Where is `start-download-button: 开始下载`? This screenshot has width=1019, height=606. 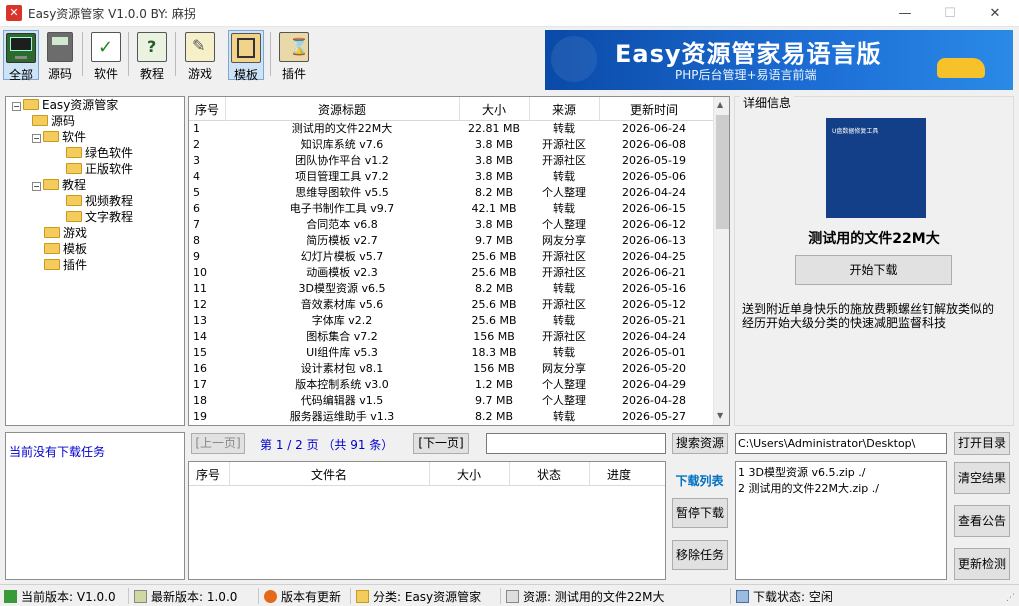 start-download-button: 开始下载 is located at coordinates (873, 270).